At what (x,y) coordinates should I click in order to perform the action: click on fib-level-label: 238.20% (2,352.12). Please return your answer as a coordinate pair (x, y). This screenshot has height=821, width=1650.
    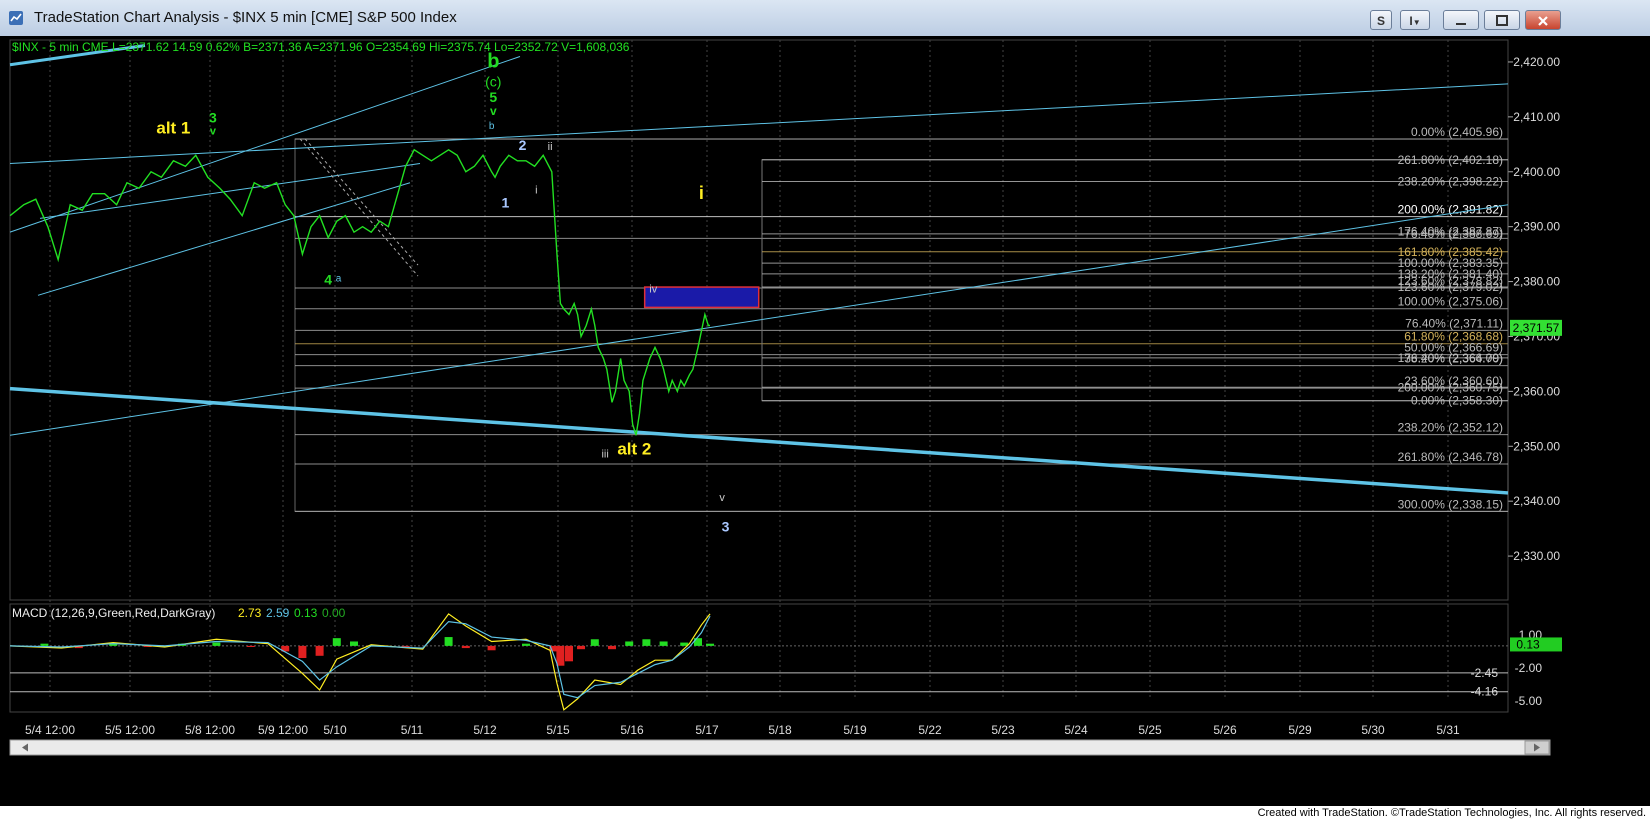
    Looking at the image, I should click on (1450, 428).